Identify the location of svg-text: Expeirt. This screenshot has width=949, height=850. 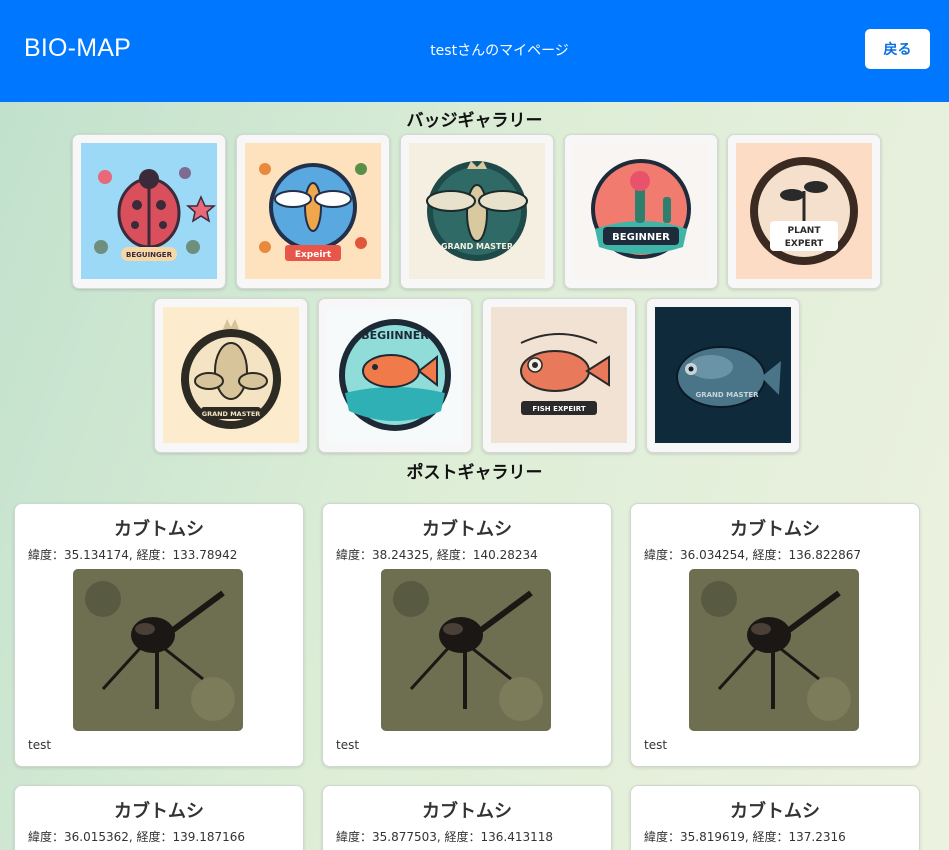
(313, 255).